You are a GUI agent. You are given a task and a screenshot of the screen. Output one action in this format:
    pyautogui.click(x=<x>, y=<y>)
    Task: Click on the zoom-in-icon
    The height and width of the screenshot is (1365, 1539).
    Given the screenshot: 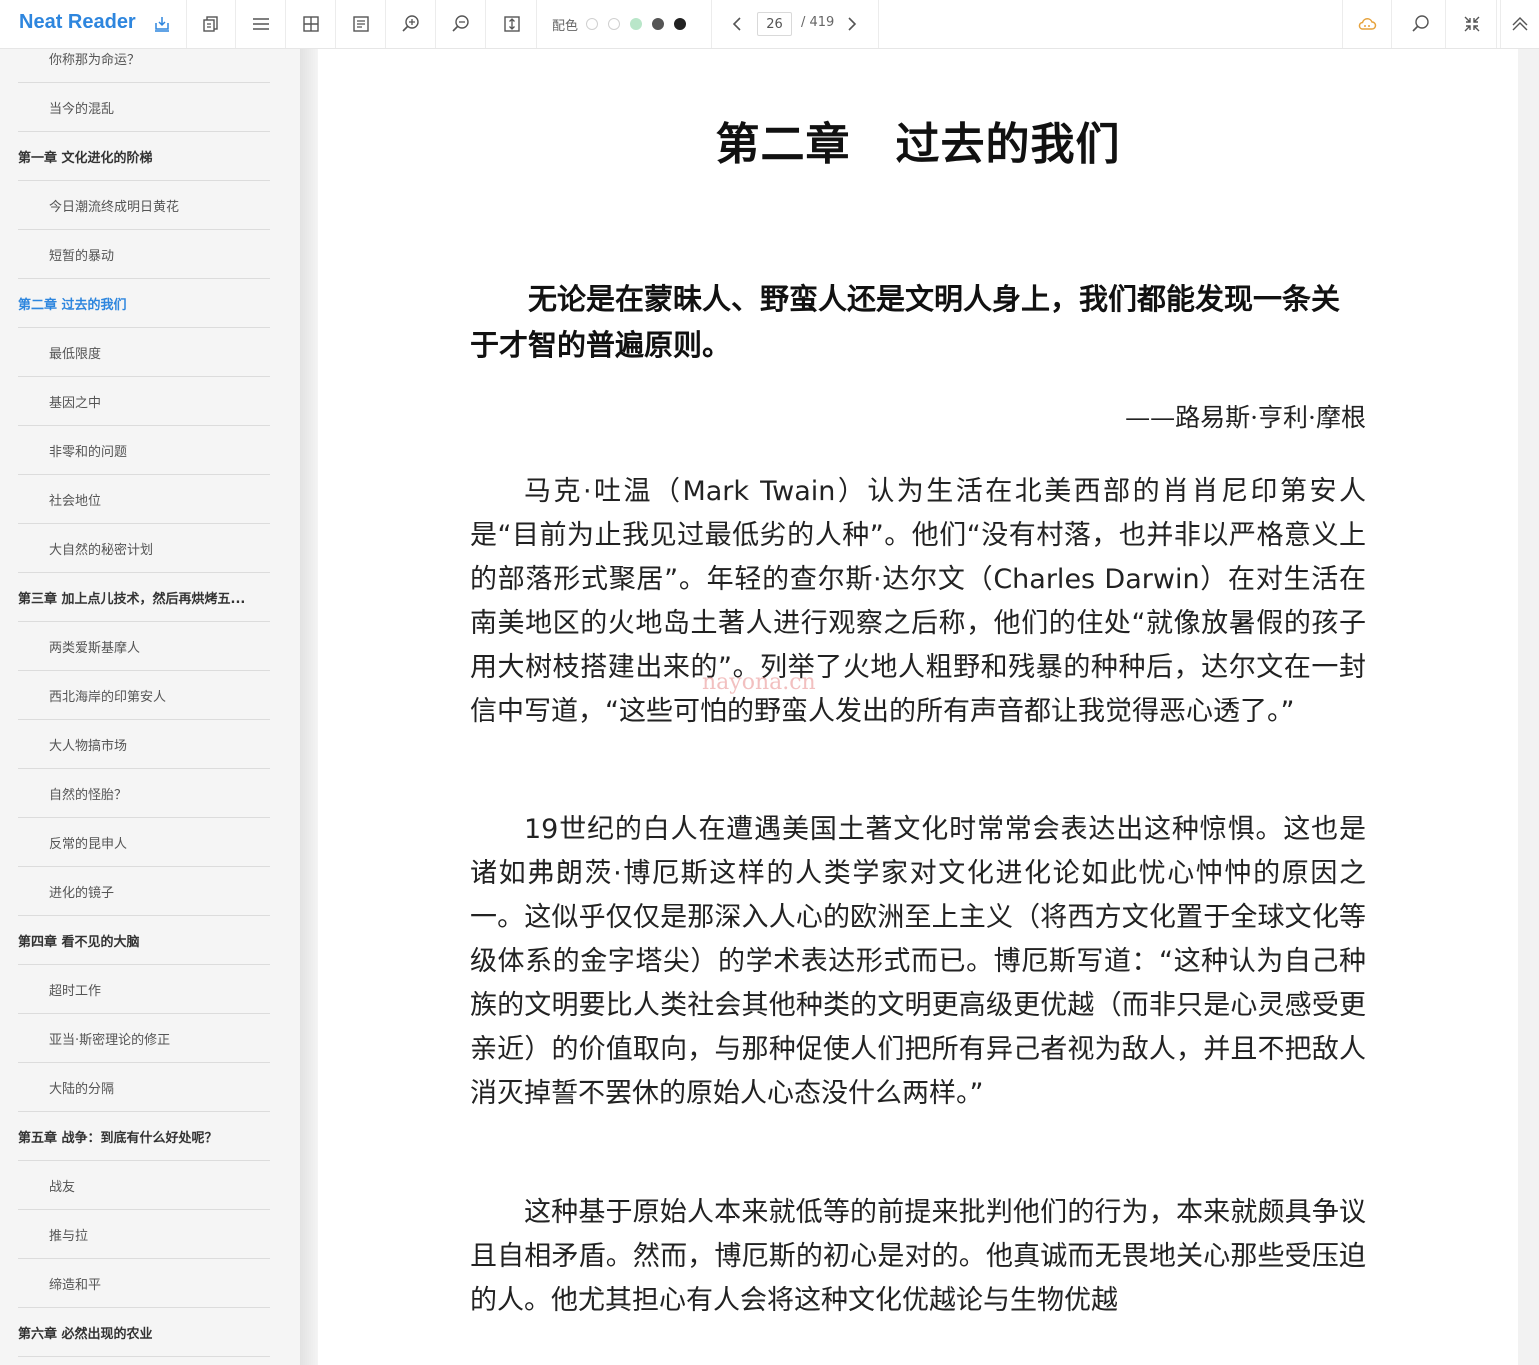 What is the action you would take?
    pyautogui.click(x=410, y=23)
    